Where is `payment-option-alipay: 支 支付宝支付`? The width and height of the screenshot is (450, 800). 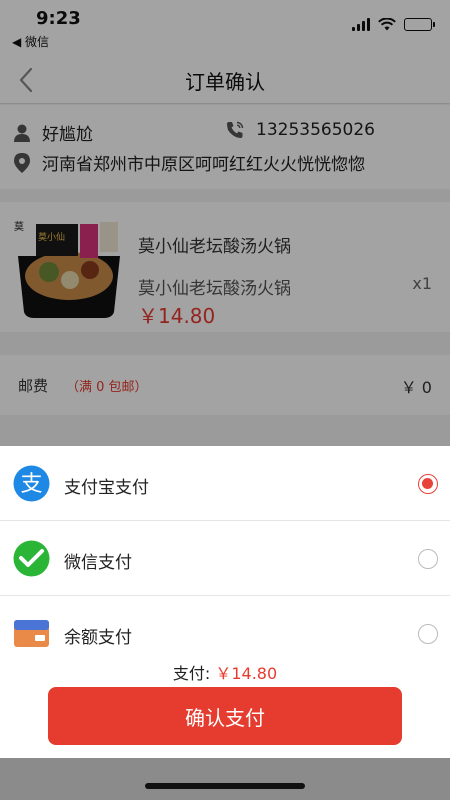
payment-option-alipay: 支 支付宝支付 is located at coordinates (225, 483).